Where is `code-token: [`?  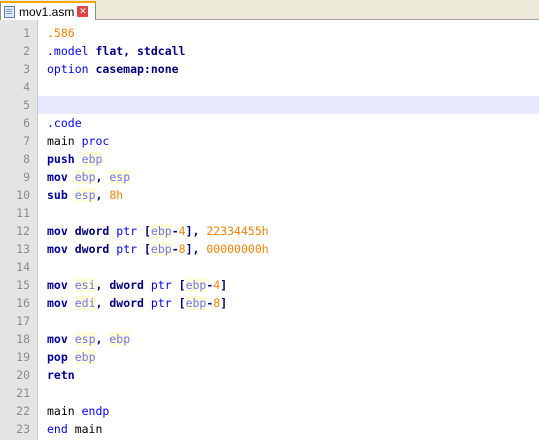 code-token: [ is located at coordinates (144, 249).